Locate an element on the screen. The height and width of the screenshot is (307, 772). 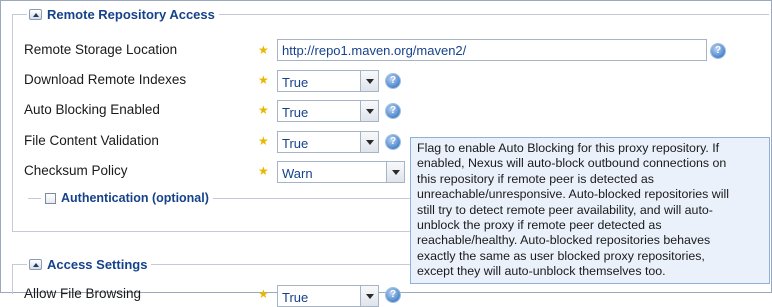
auto-blocking-label: Auto Blocking Enabled is located at coordinates (92, 109).